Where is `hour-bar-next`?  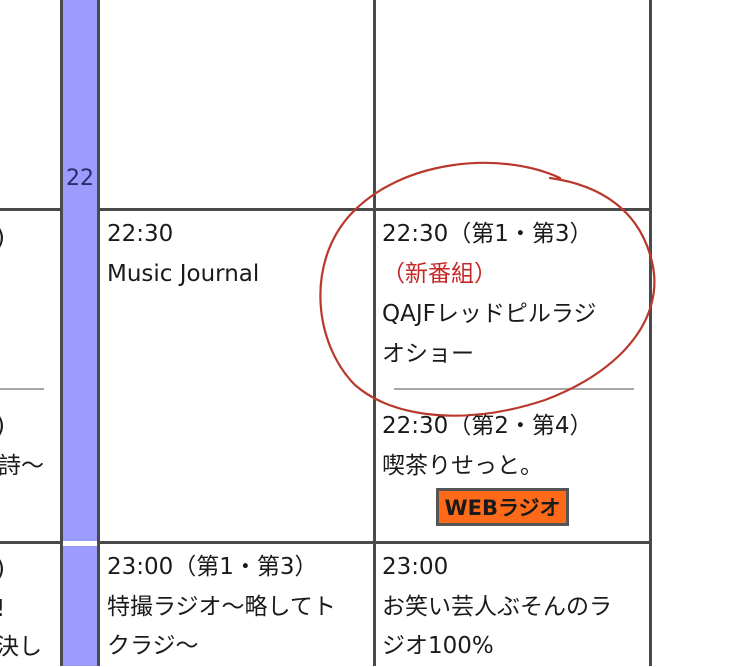 hour-bar-next is located at coordinates (80, 606).